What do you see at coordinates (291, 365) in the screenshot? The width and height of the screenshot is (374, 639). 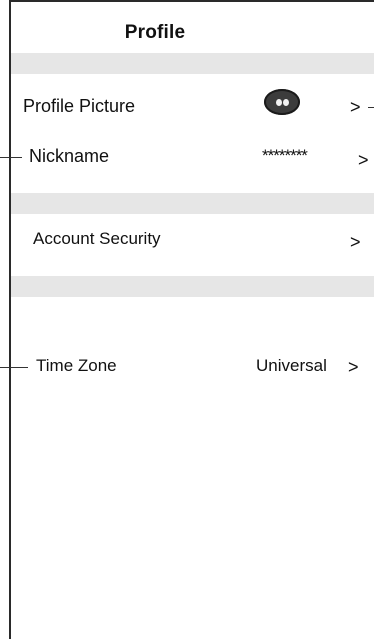 I see `time-zone-value: Universal` at bounding box center [291, 365].